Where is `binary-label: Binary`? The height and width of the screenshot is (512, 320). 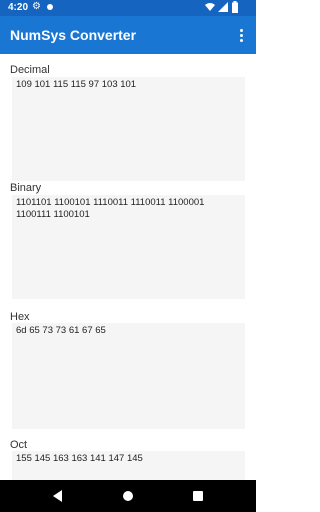
binary-label: Binary is located at coordinates (26, 188).